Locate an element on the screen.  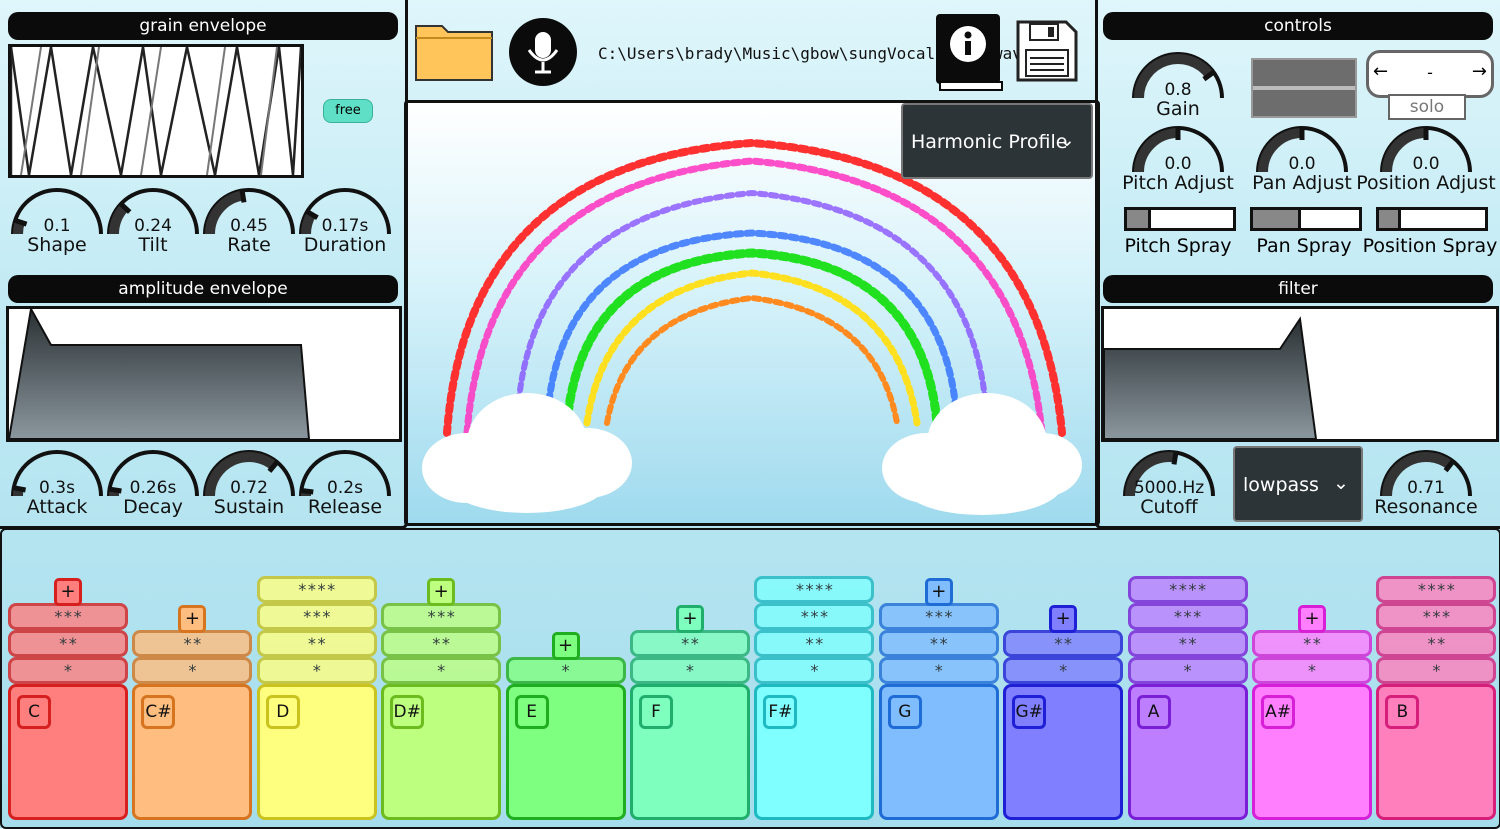
key-g-sharp: G# is located at coordinates (1063, 752).